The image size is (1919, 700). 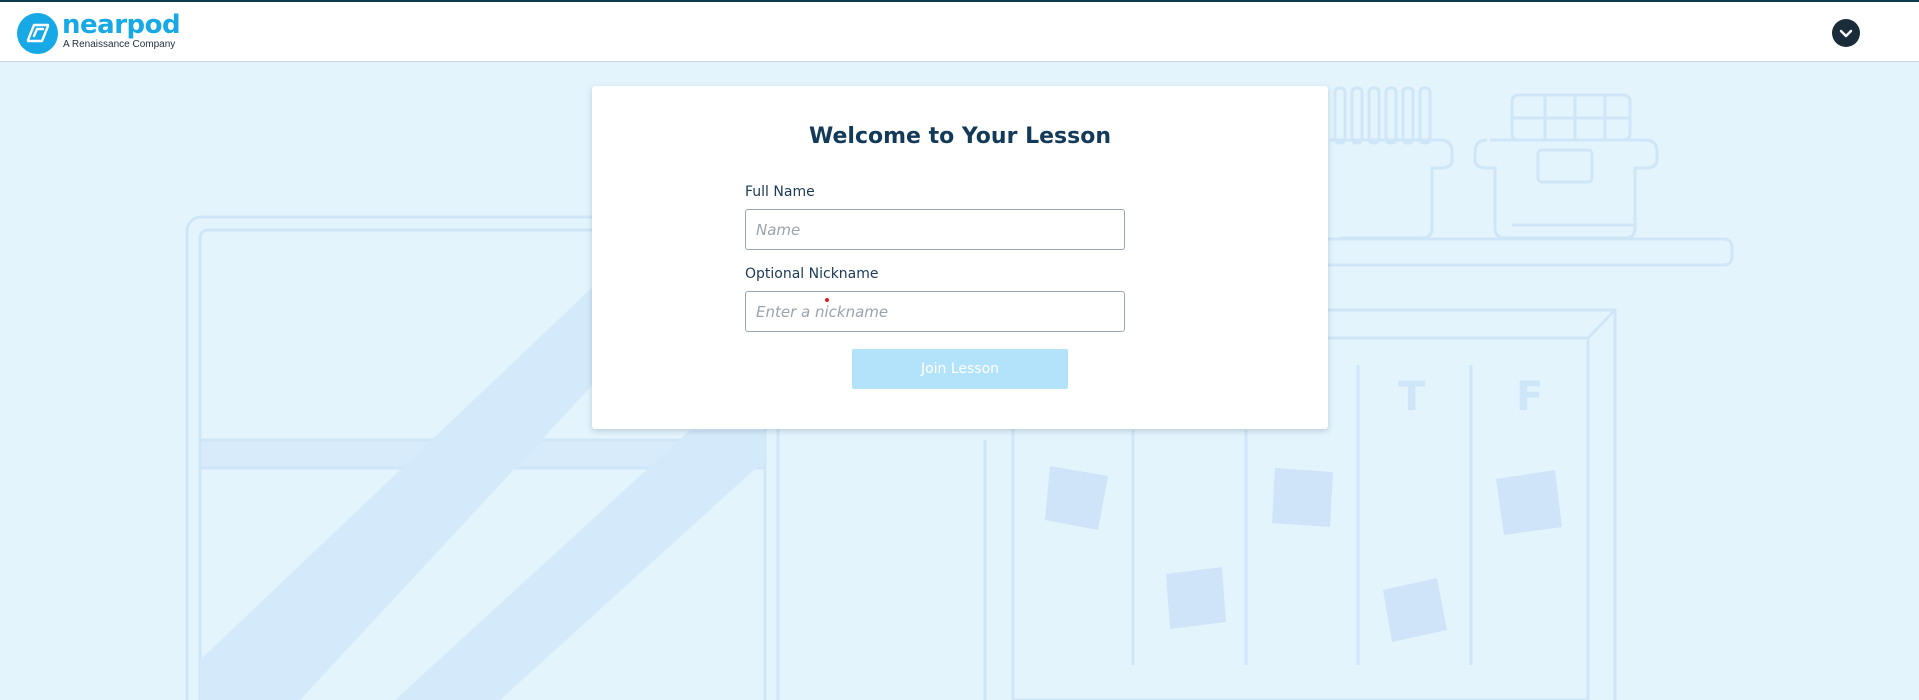 I want to click on calendar-letter: T, so click(x=1412, y=397).